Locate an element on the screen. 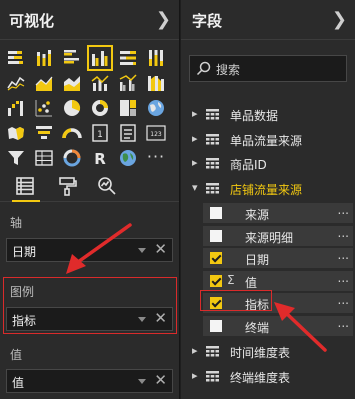 Image resolution: width=355 pixels, height=399 pixels. svg-text: 123 is located at coordinates (156, 134).